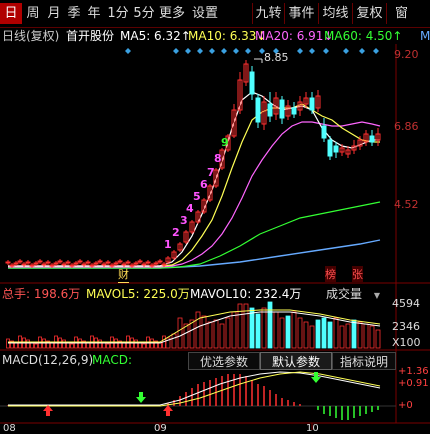 This screenshot has height=434, width=430. Describe the element at coordinates (41, 294) in the screenshot. I see `volume-total: 总手: 198.6万` at that location.